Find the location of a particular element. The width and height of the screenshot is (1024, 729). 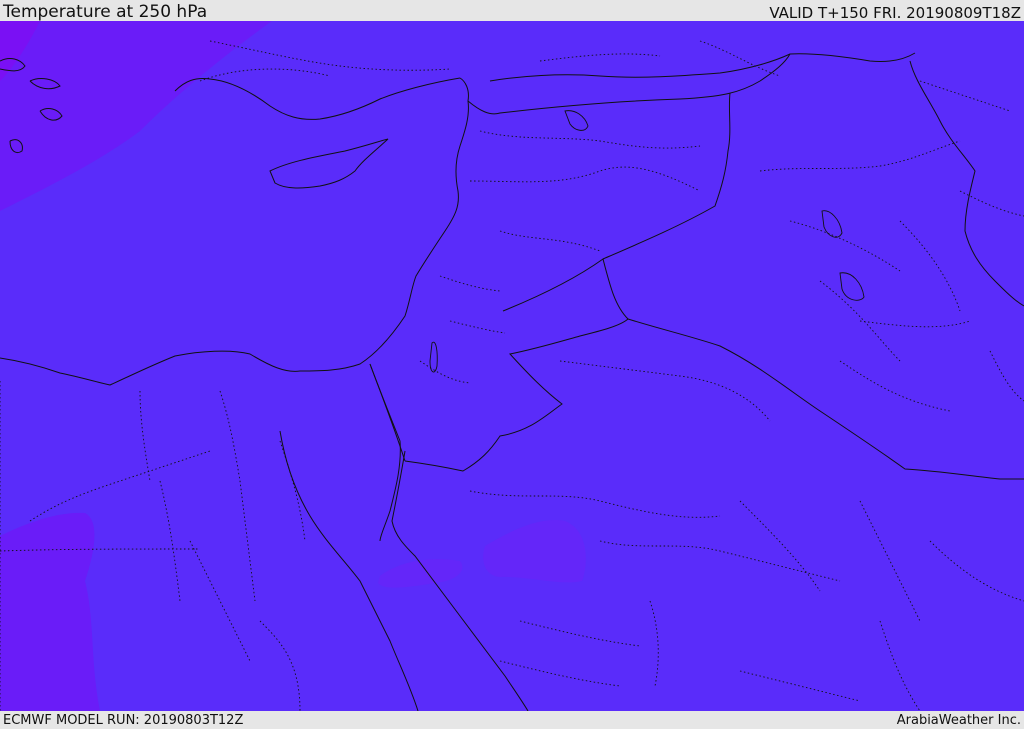

credit-label: ArabiaWeather Inc. is located at coordinates (958, 720).